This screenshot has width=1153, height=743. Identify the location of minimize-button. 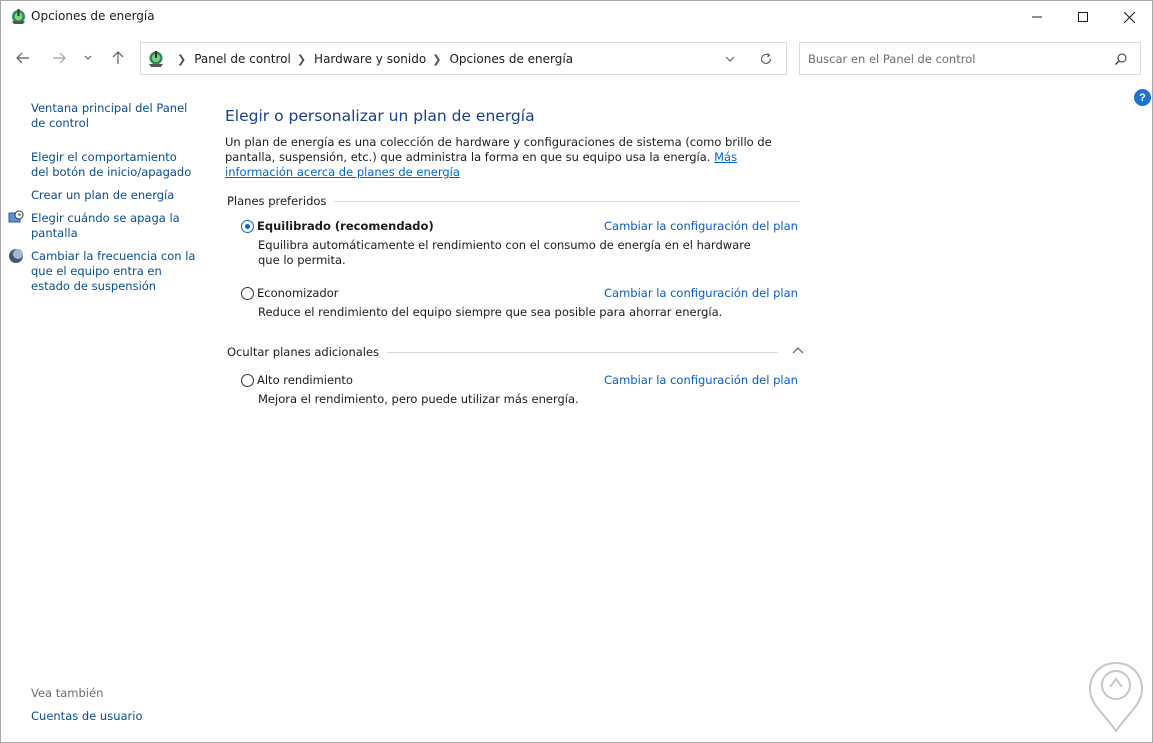
(1037, 17).